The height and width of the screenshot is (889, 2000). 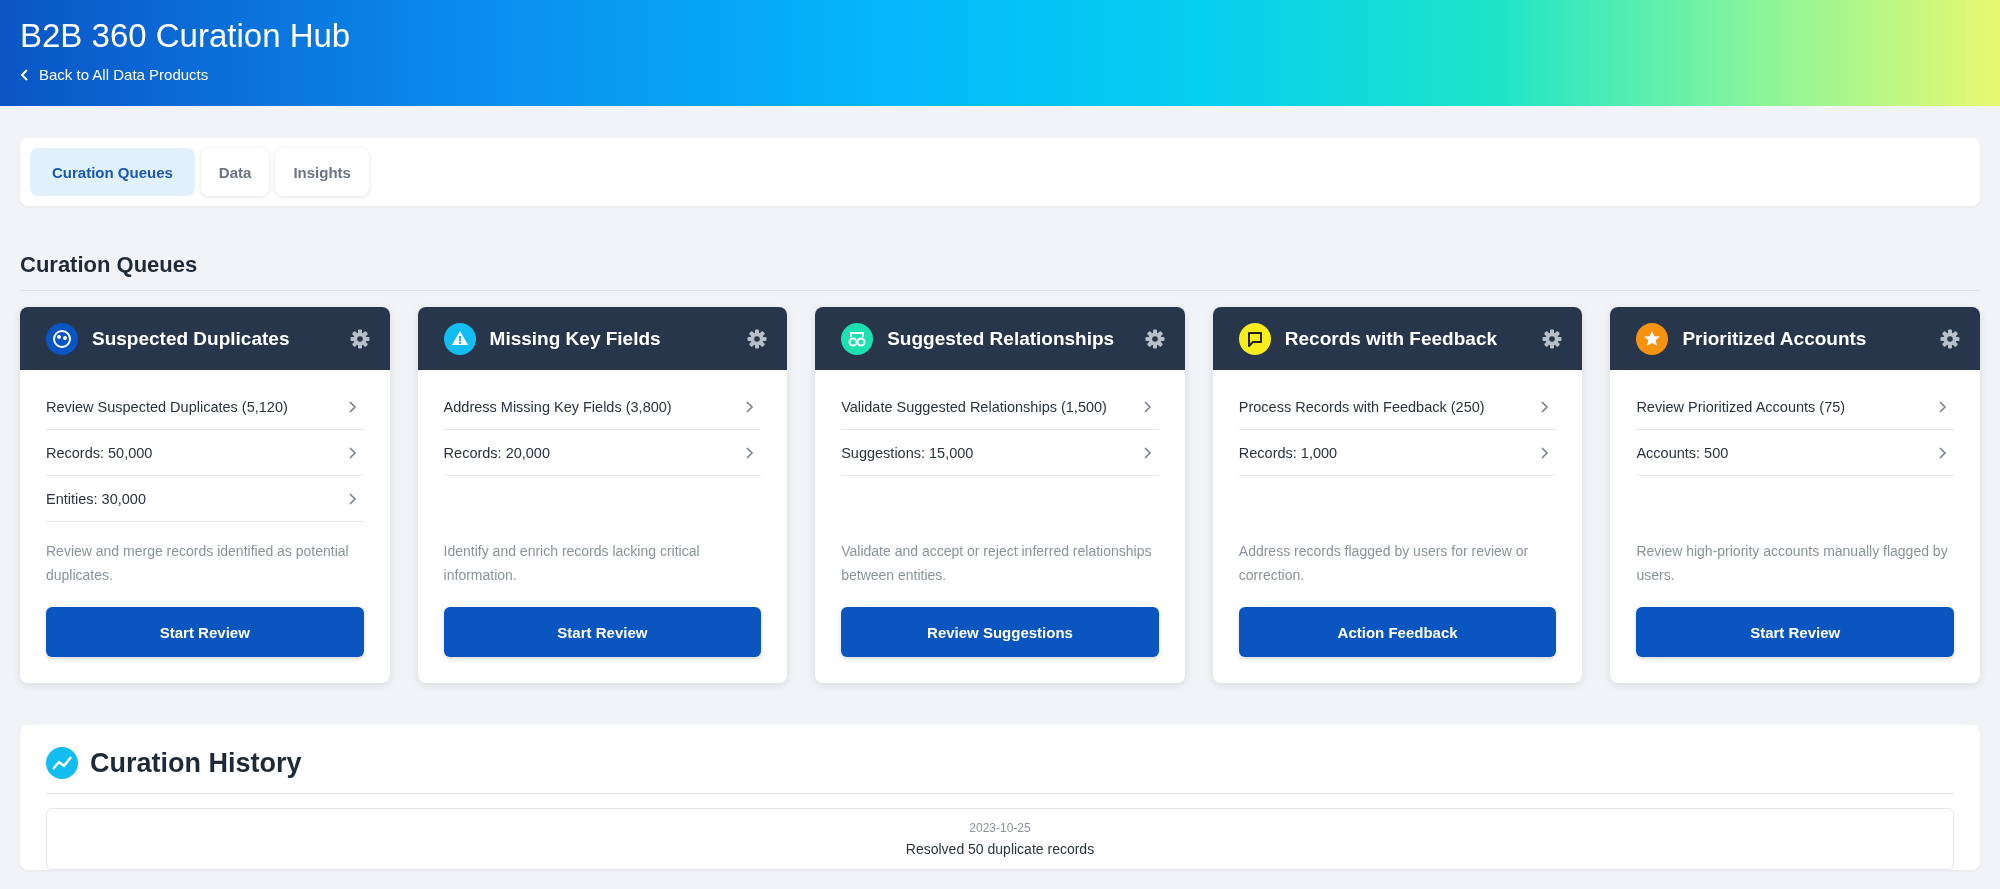 What do you see at coordinates (1391, 338) in the screenshot?
I see `card-title: Records with Feedback` at bounding box center [1391, 338].